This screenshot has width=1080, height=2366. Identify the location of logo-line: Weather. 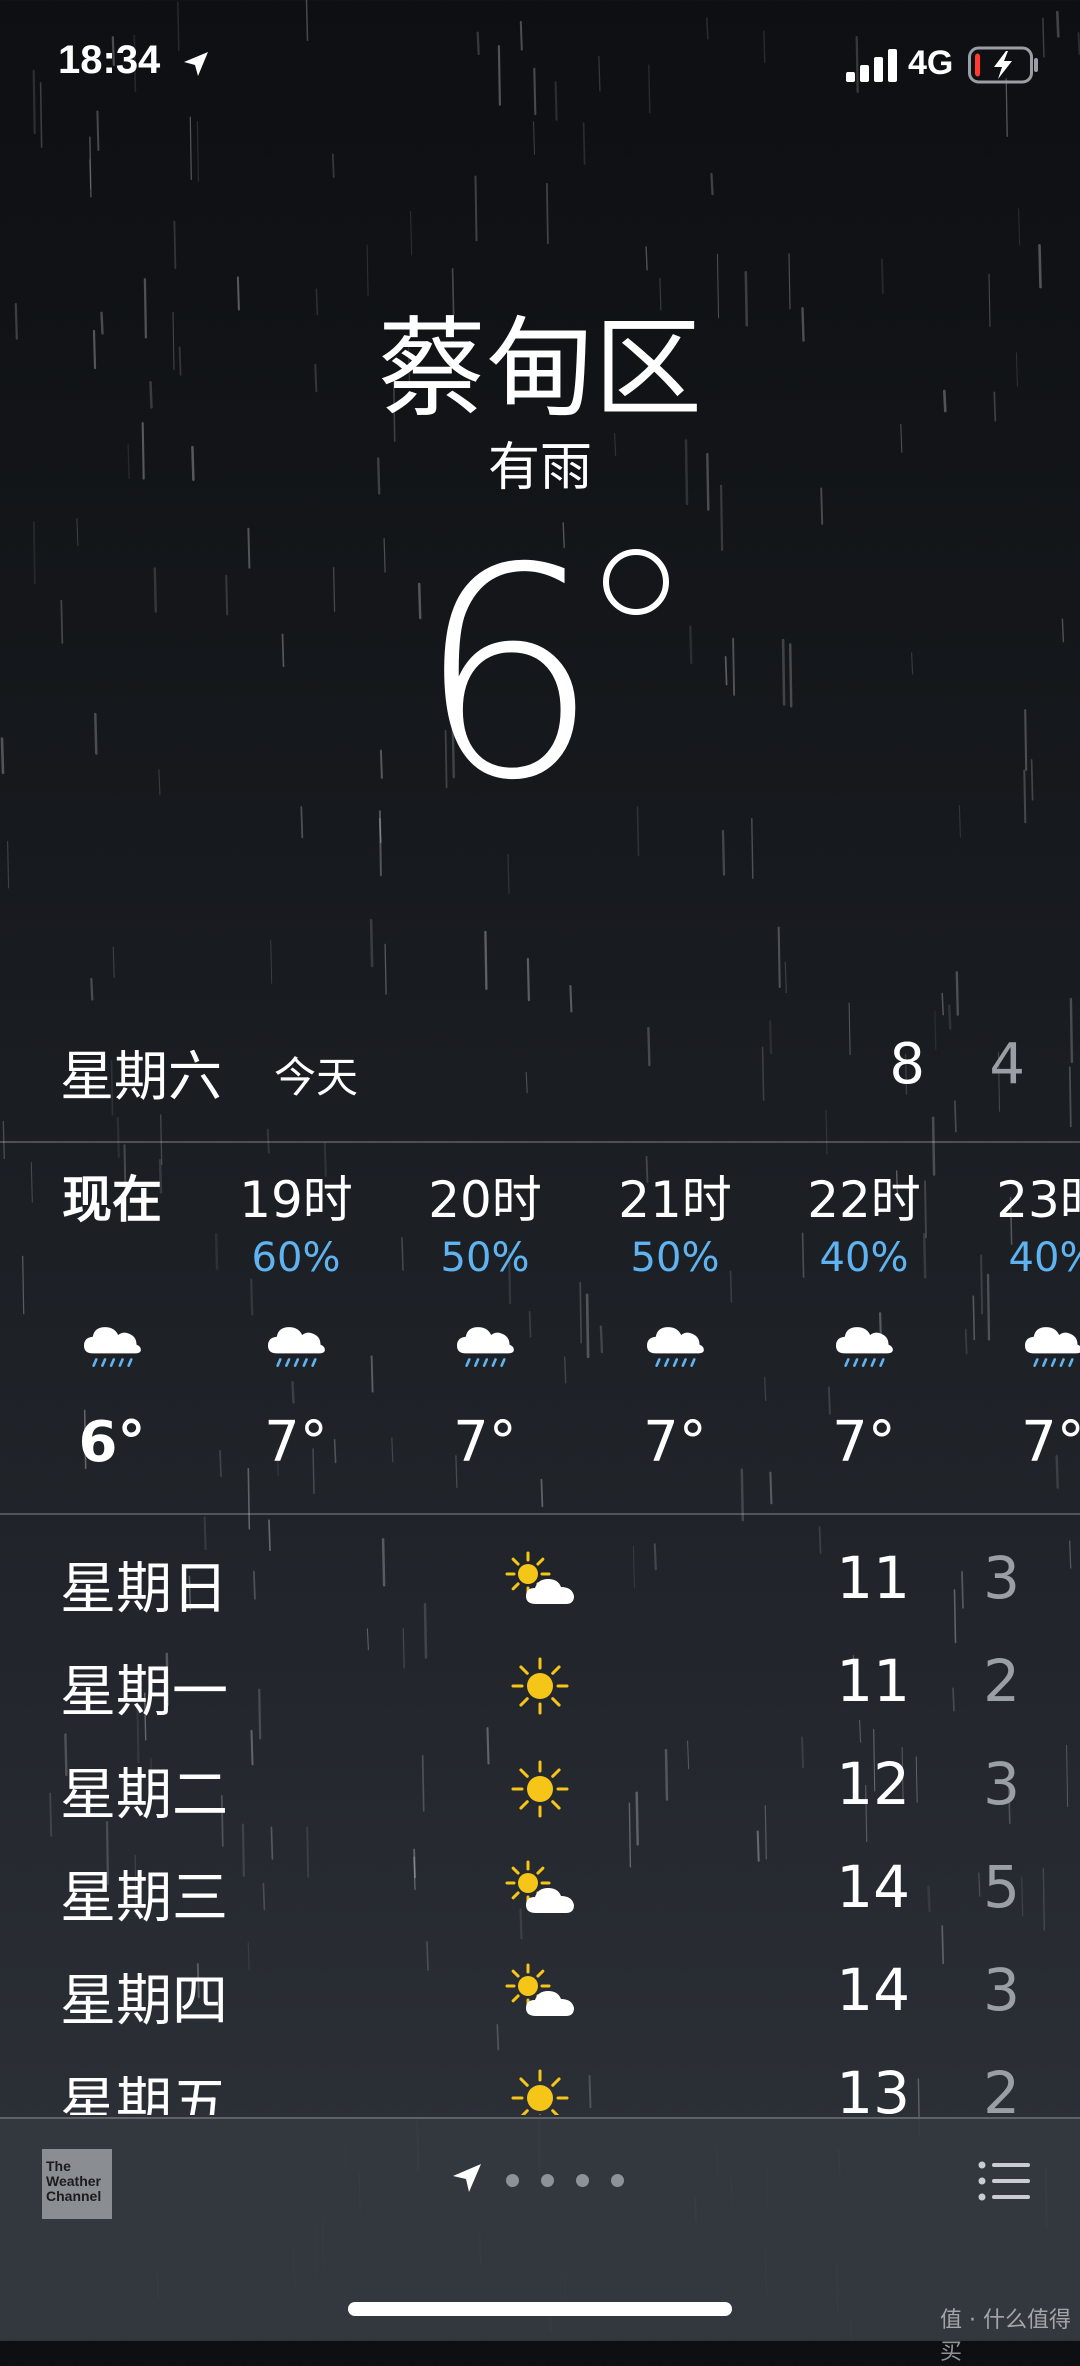
(73, 2181).